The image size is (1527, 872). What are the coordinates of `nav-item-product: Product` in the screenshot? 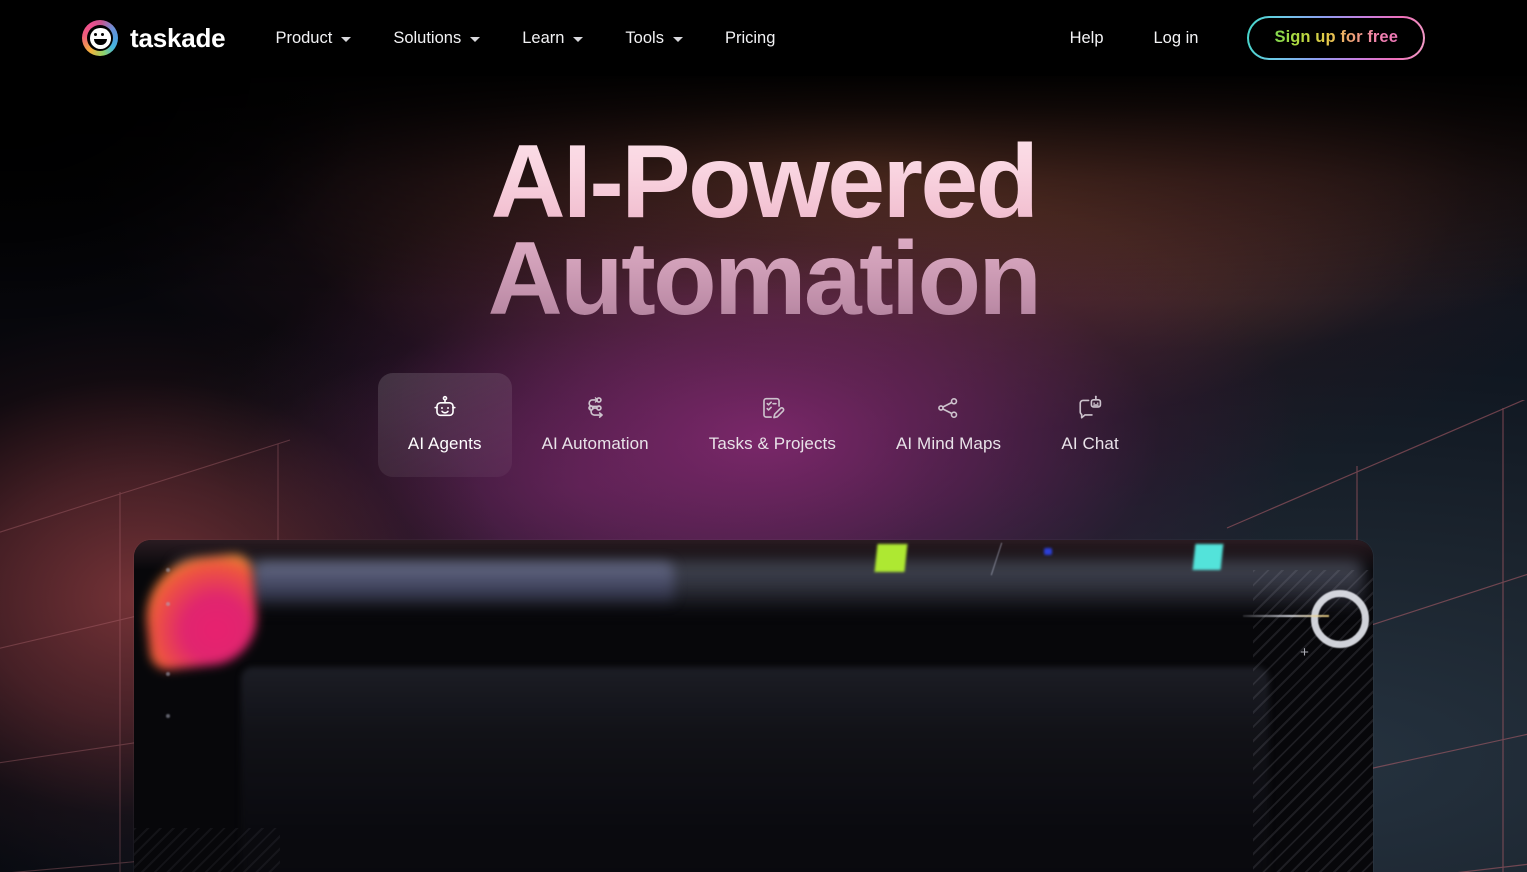 It's located at (315, 38).